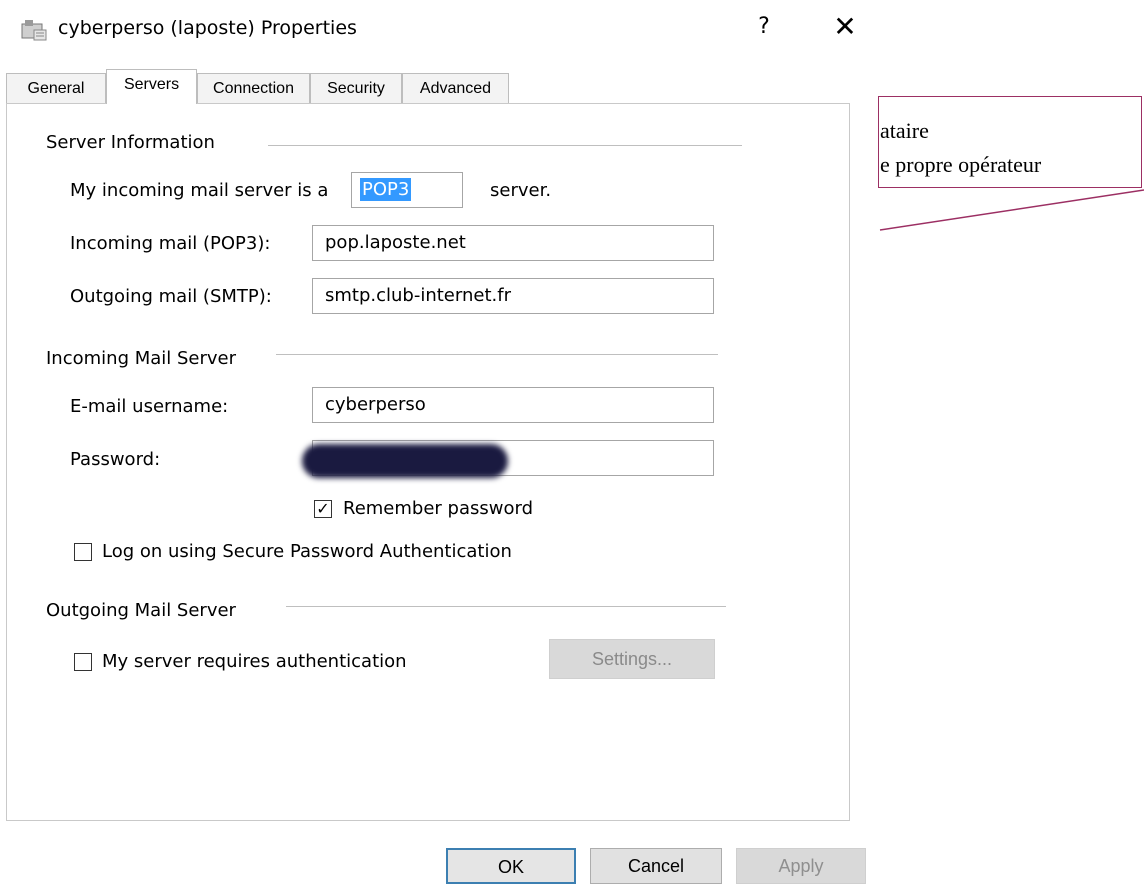 The width and height of the screenshot is (1144, 894). Describe the element at coordinates (513, 296) in the screenshot. I see `outgoing-mail-input: smtp.club-internet.fr` at that location.